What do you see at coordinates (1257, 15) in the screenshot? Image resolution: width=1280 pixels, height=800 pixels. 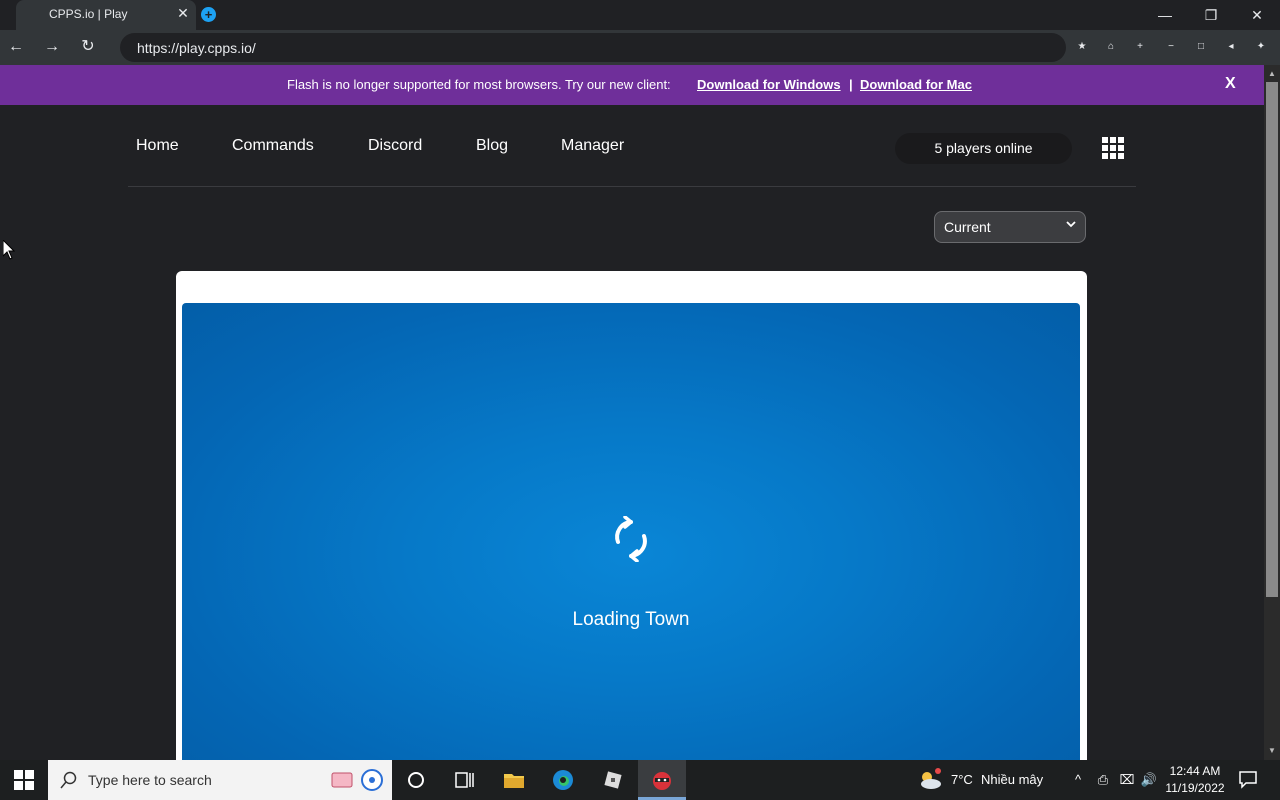 I see `window-close-icon: ✕` at bounding box center [1257, 15].